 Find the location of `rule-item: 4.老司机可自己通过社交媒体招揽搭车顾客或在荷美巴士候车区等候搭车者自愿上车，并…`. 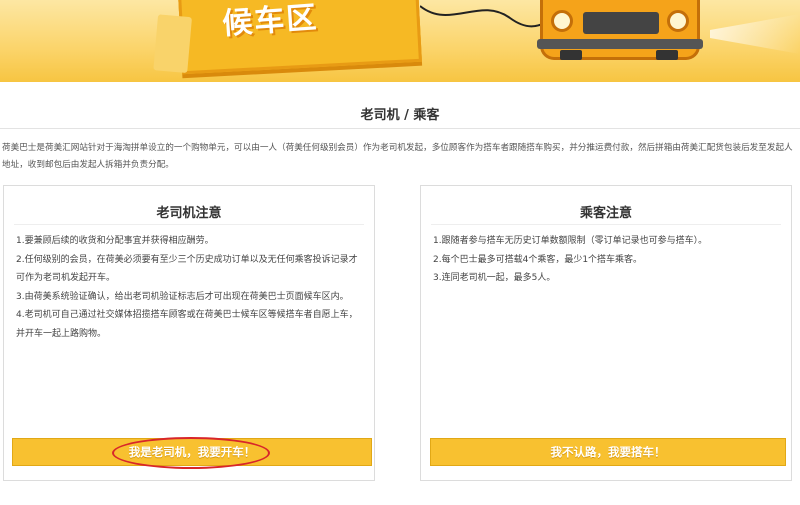

rule-item: 4.老司机可自己通过社交媒体招揽搭车顾客或在荷美巴士候车区等候搭车者自愿上车，并… is located at coordinates (187, 324).